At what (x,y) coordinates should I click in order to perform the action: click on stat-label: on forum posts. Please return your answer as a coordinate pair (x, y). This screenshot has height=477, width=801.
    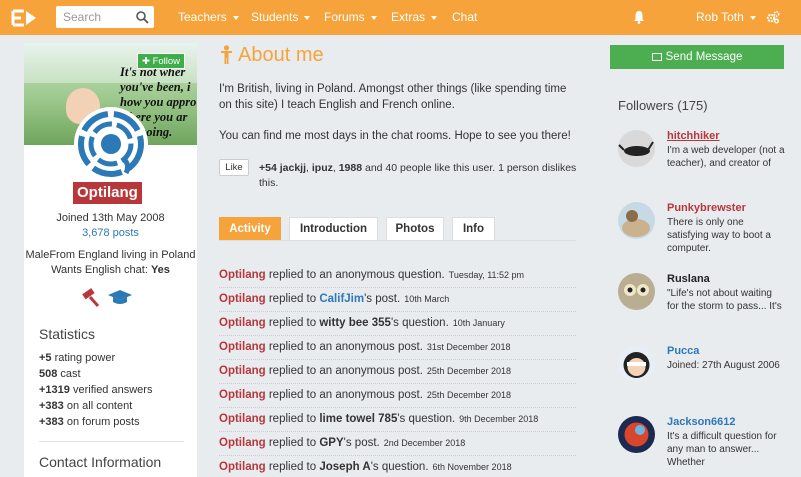
    Looking at the image, I should click on (103, 422).